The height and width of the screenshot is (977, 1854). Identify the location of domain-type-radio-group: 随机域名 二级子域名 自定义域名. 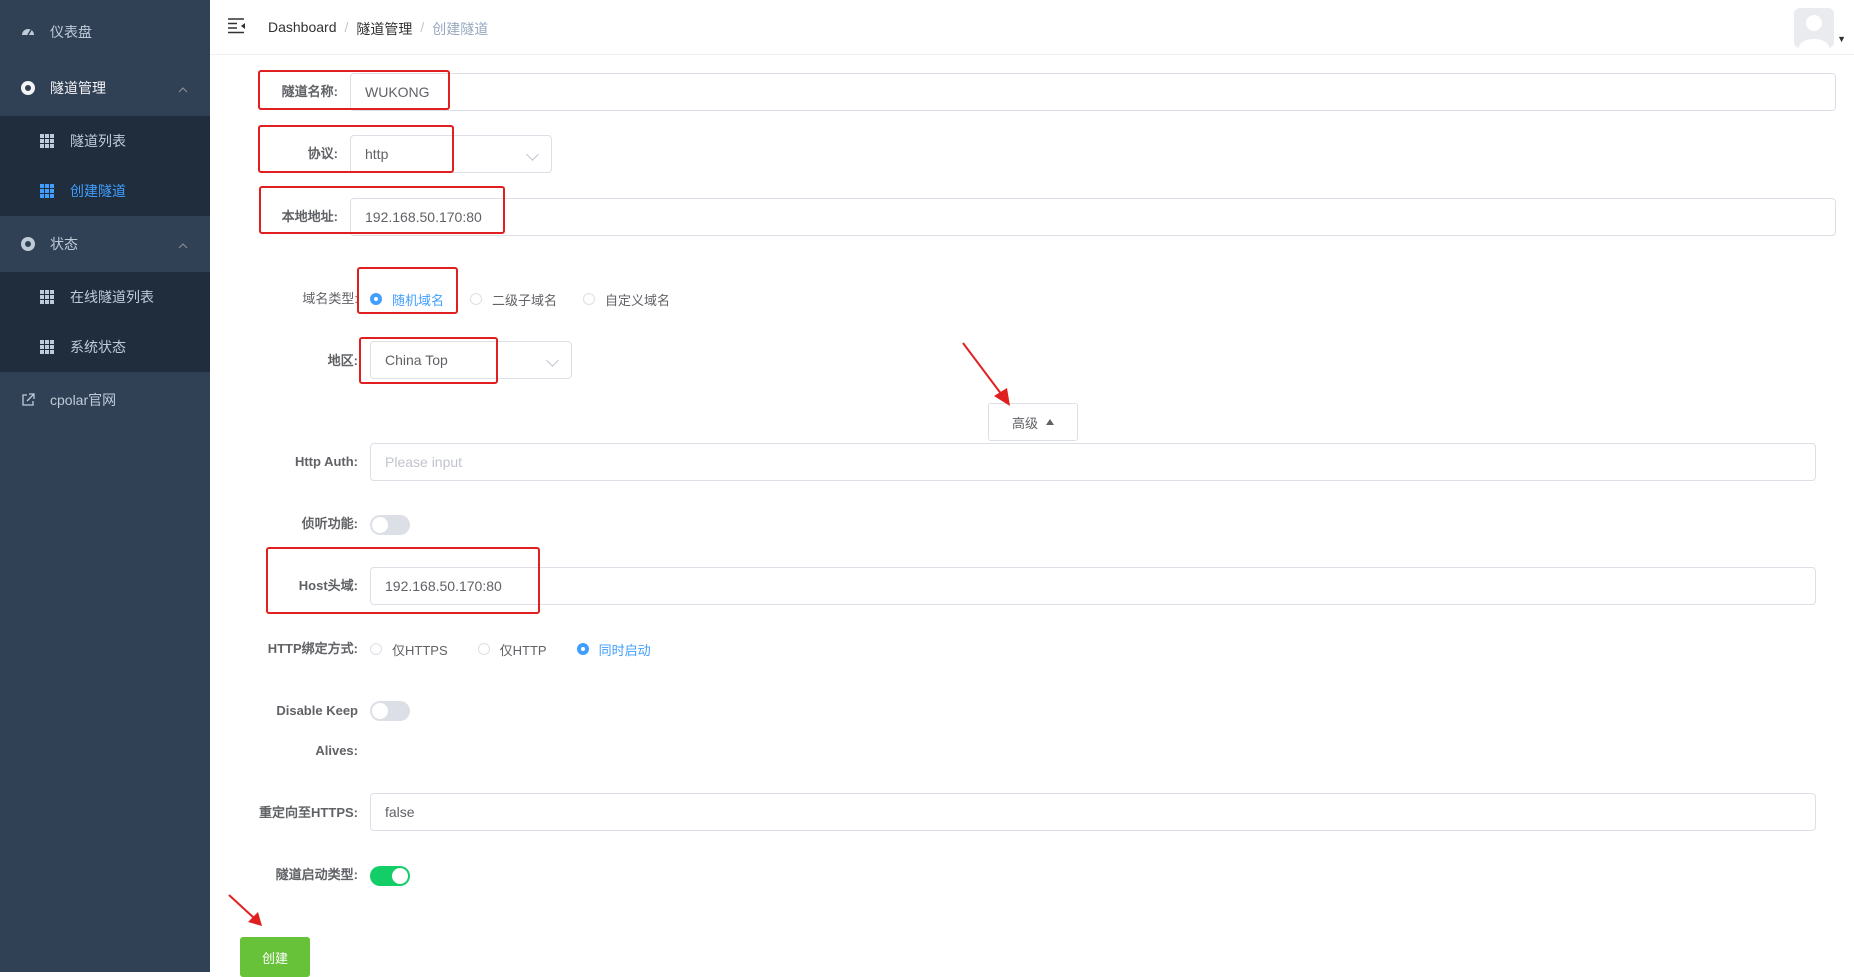
(533, 299).